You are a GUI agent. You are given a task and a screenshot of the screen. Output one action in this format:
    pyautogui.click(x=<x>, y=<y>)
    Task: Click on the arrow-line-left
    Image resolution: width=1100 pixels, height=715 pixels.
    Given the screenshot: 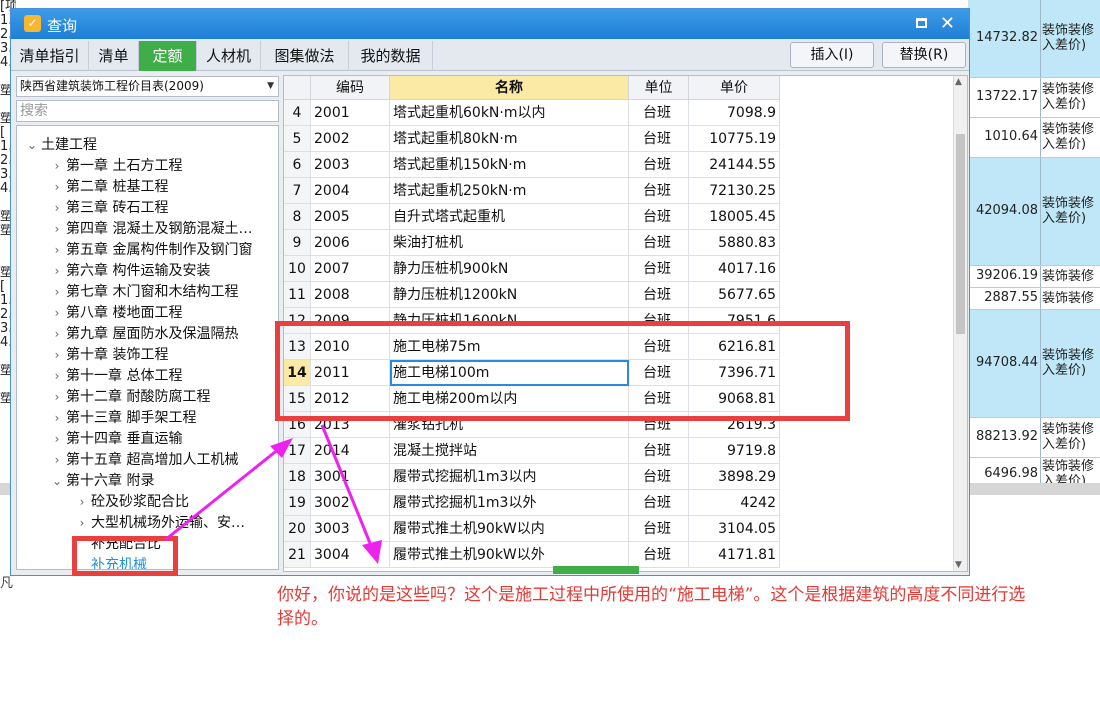 What is the action you would take?
    pyautogui.click(x=222, y=494)
    